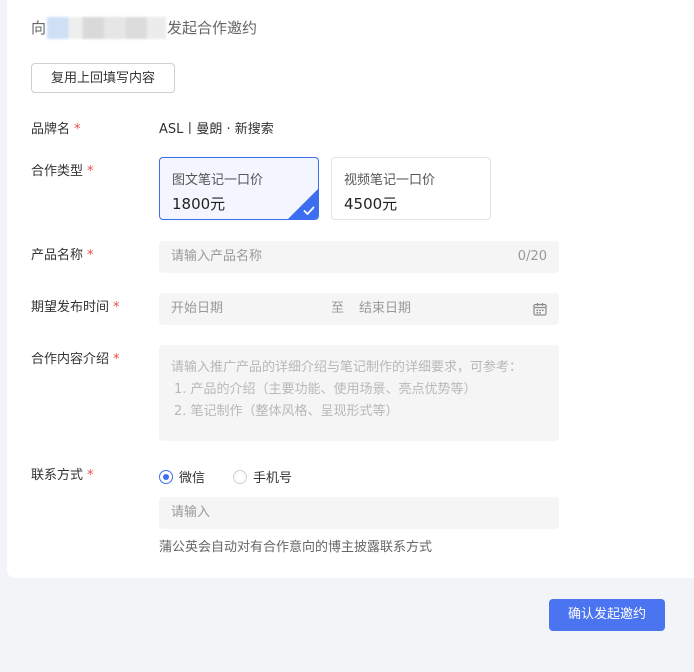  Describe the element at coordinates (296, 547) in the screenshot. I see `contact-hint: 蒲公英会自动对有合作意向的博主披露联系方式` at that location.